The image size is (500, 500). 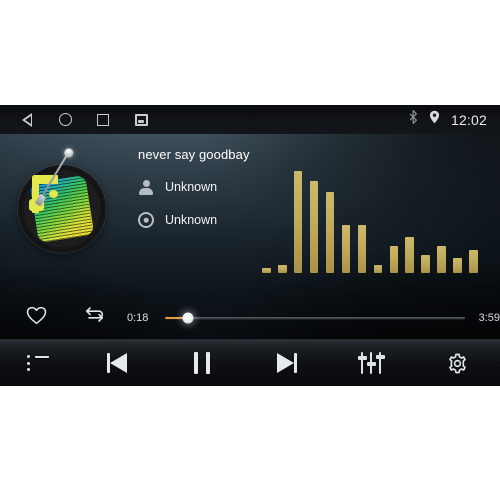 I want to click on settings-button, so click(x=457, y=363).